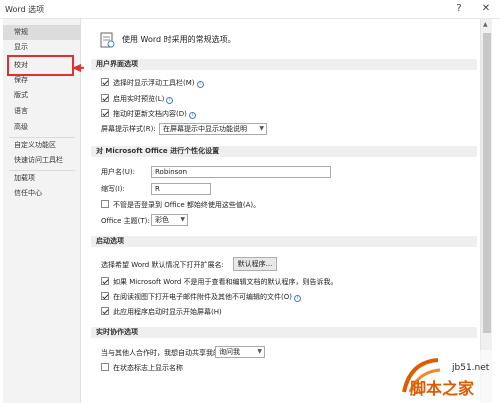  What do you see at coordinates (284, 332) in the screenshot?
I see `section-collab: 实时协作选项` at bounding box center [284, 332].